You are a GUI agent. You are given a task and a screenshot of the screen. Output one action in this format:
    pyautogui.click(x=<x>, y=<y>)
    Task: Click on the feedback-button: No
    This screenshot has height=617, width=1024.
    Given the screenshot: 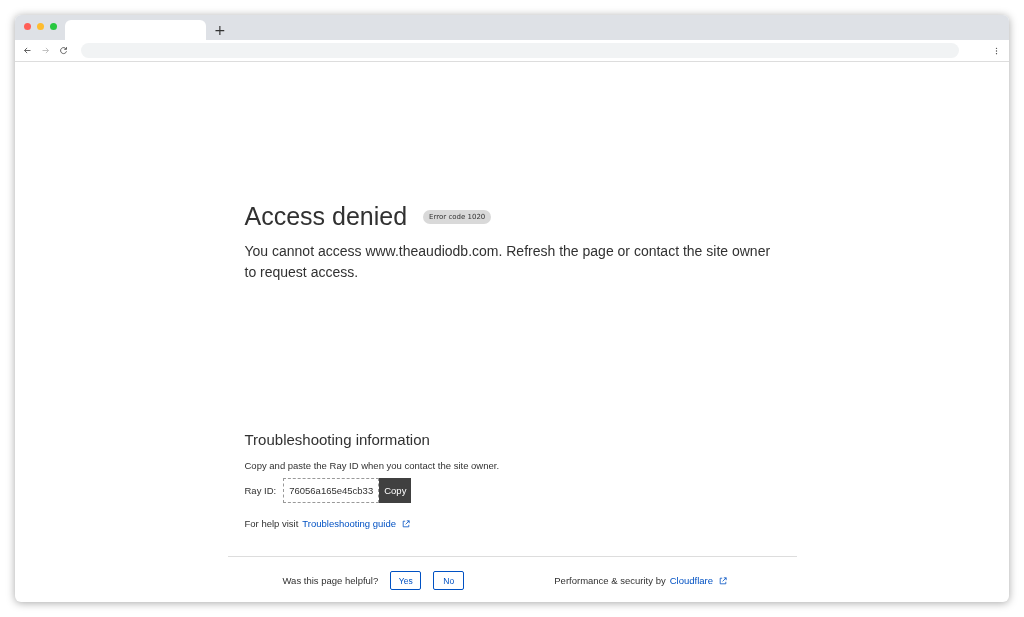 What is the action you would take?
    pyautogui.click(x=449, y=580)
    